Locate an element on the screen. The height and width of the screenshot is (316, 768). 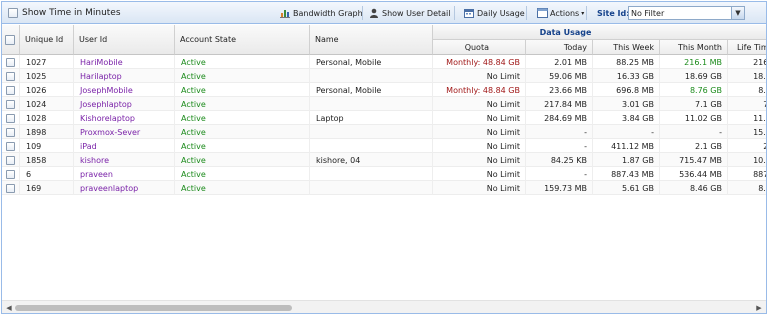
chevron-down-icon: ▼ is located at coordinates (737, 13).